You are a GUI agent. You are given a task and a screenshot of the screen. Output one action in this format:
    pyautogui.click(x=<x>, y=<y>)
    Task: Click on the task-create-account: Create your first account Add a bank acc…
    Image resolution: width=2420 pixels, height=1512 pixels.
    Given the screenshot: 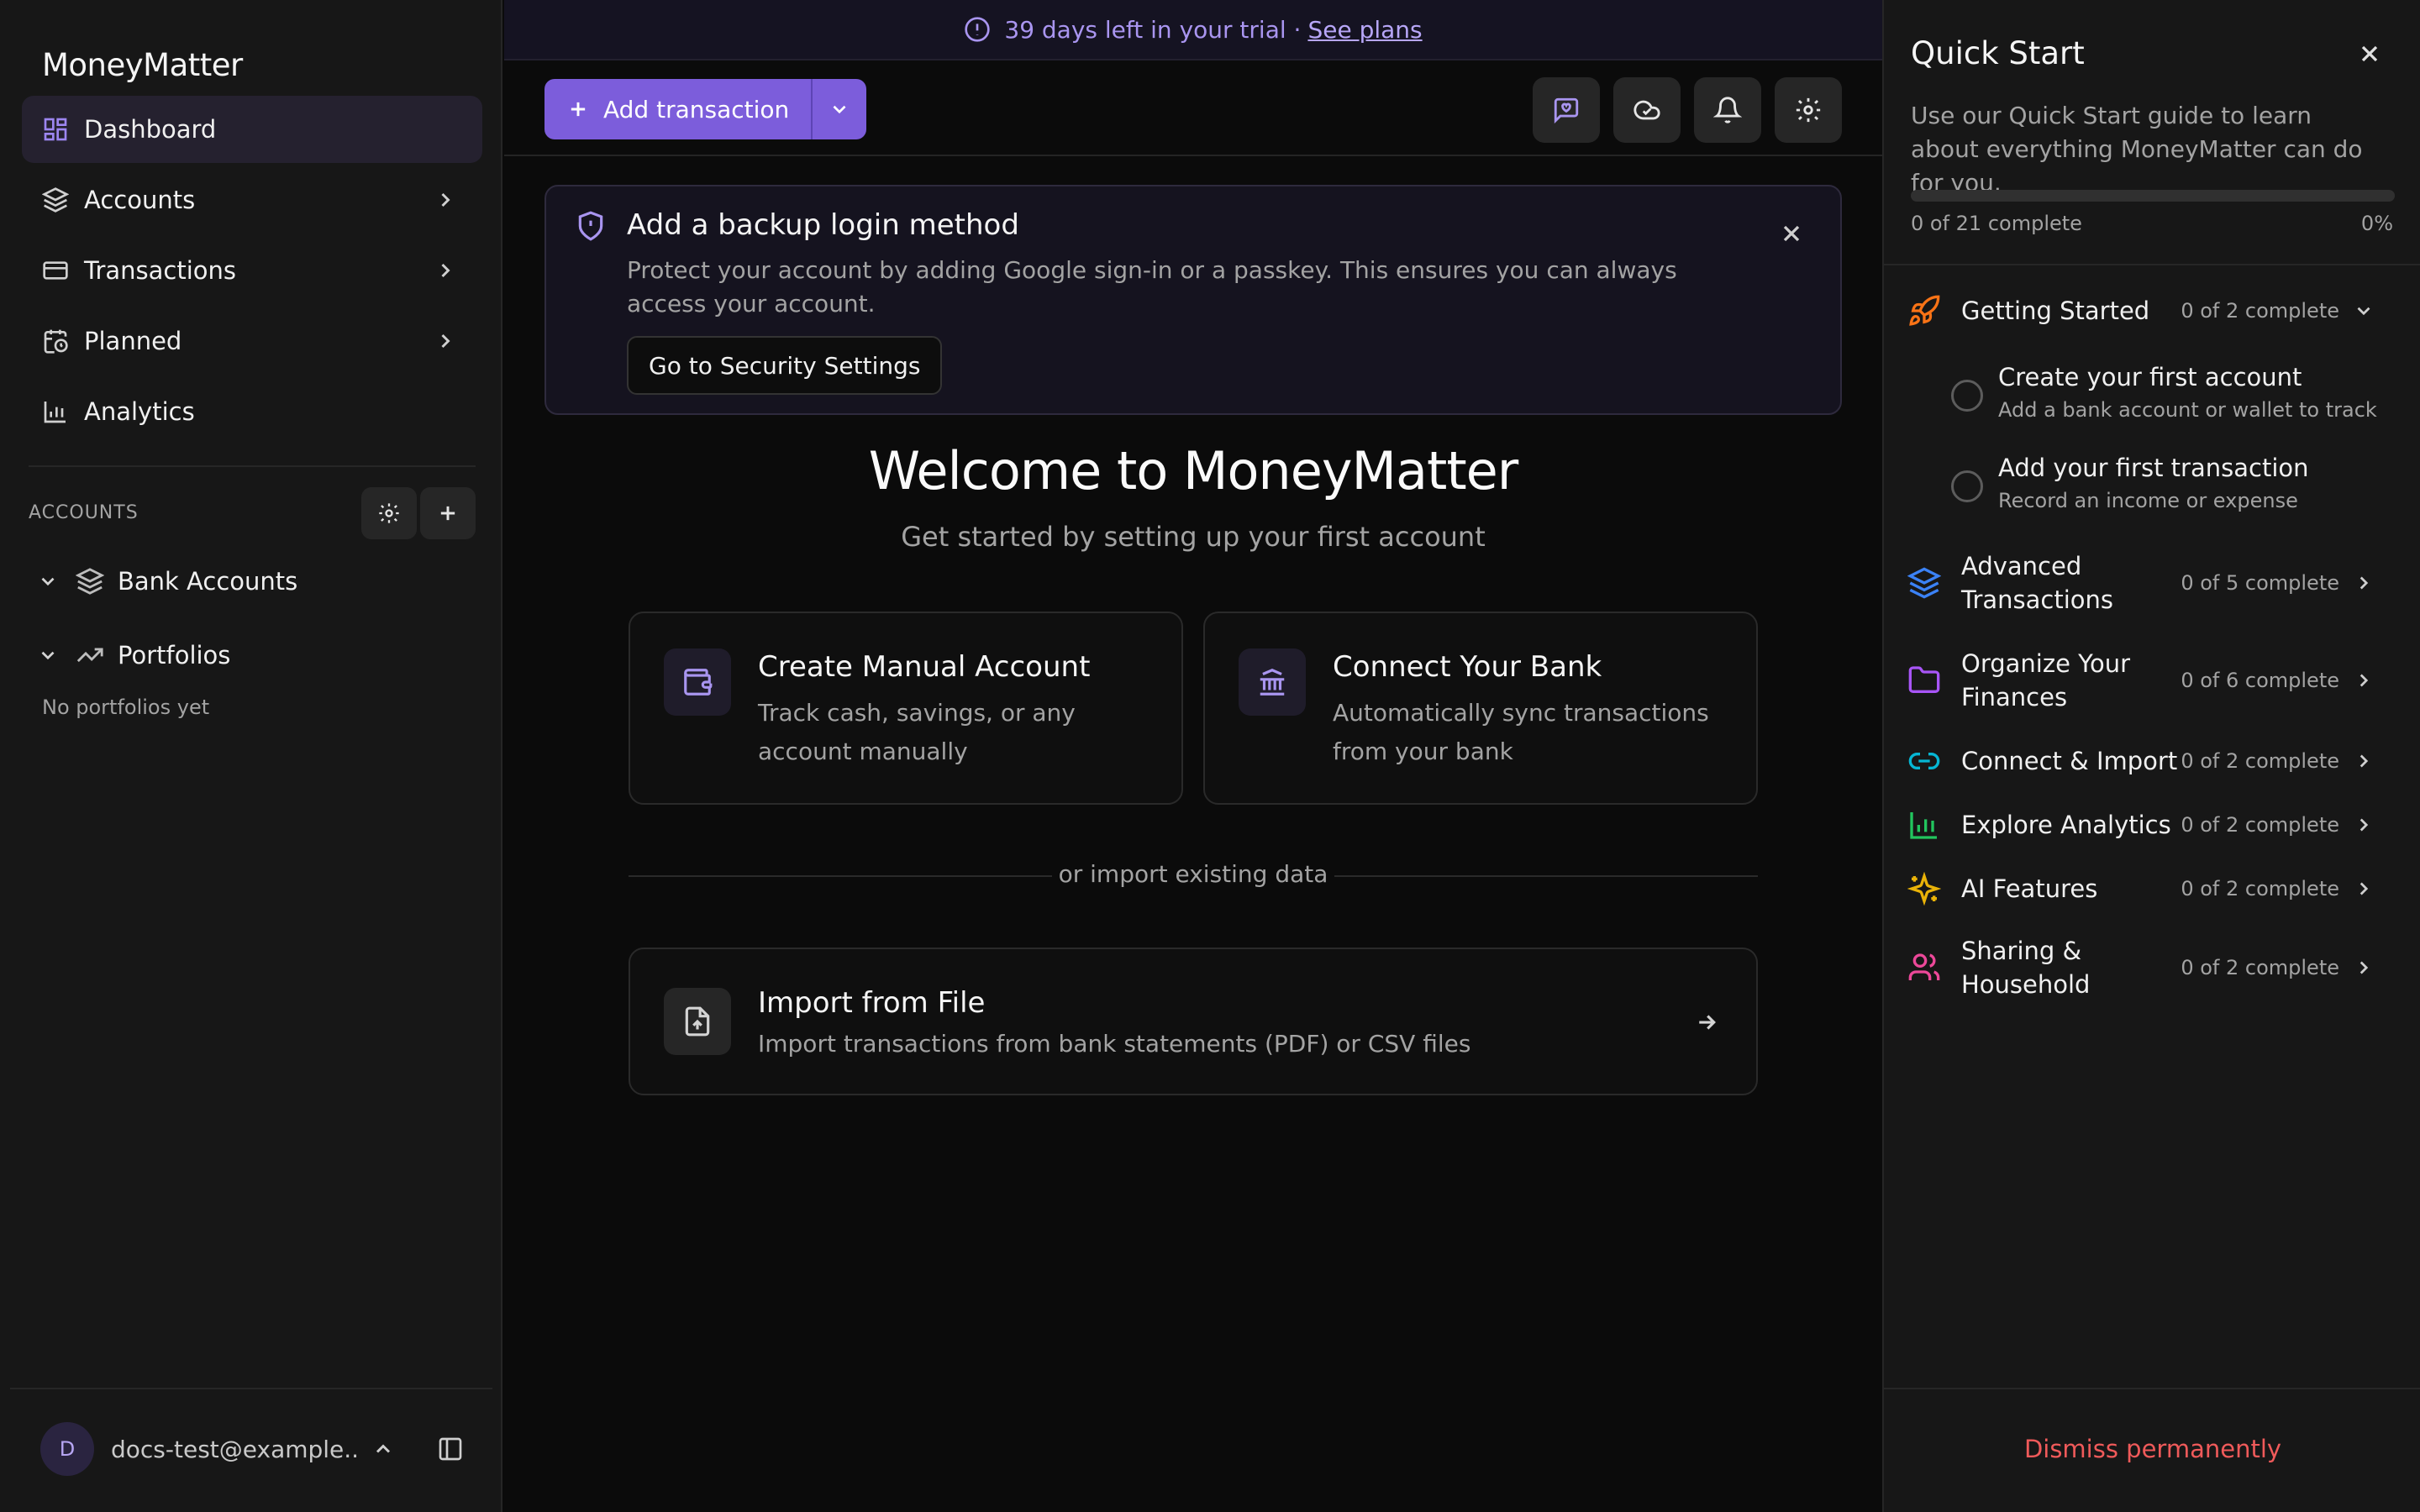 What is the action you would take?
    pyautogui.click(x=2169, y=396)
    